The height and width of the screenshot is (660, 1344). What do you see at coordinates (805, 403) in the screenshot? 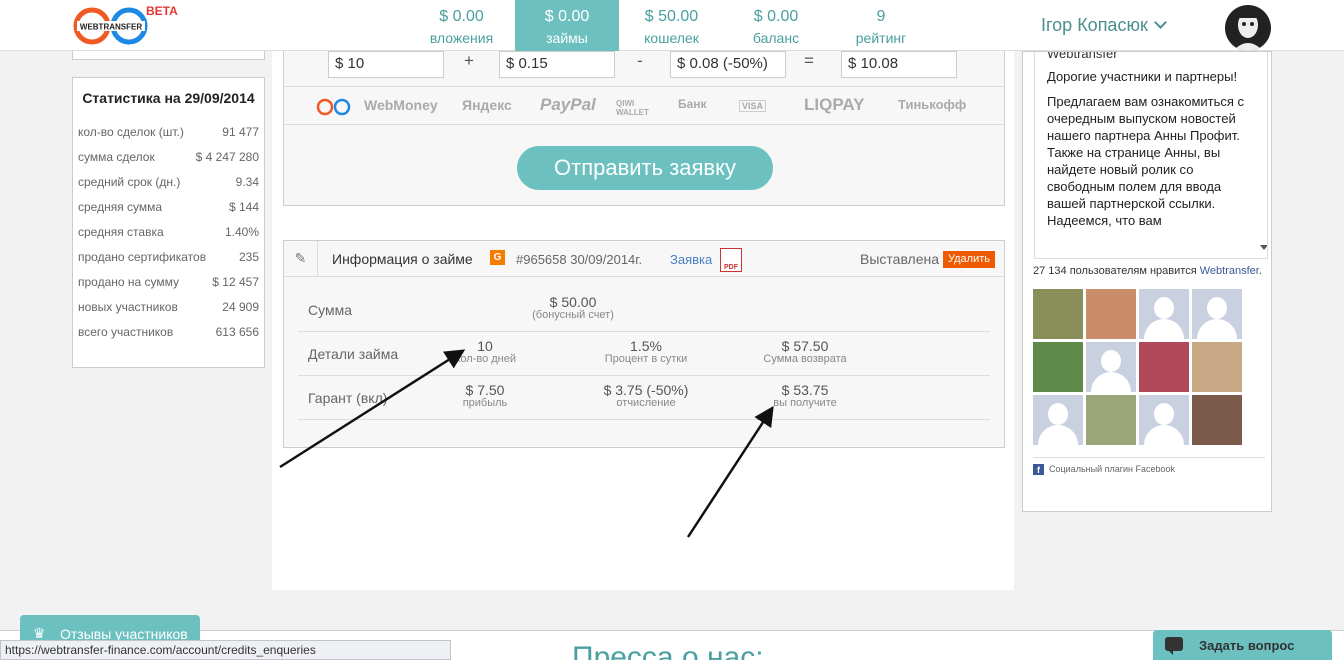
I see `cell-sub: вы получите` at bounding box center [805, 403].